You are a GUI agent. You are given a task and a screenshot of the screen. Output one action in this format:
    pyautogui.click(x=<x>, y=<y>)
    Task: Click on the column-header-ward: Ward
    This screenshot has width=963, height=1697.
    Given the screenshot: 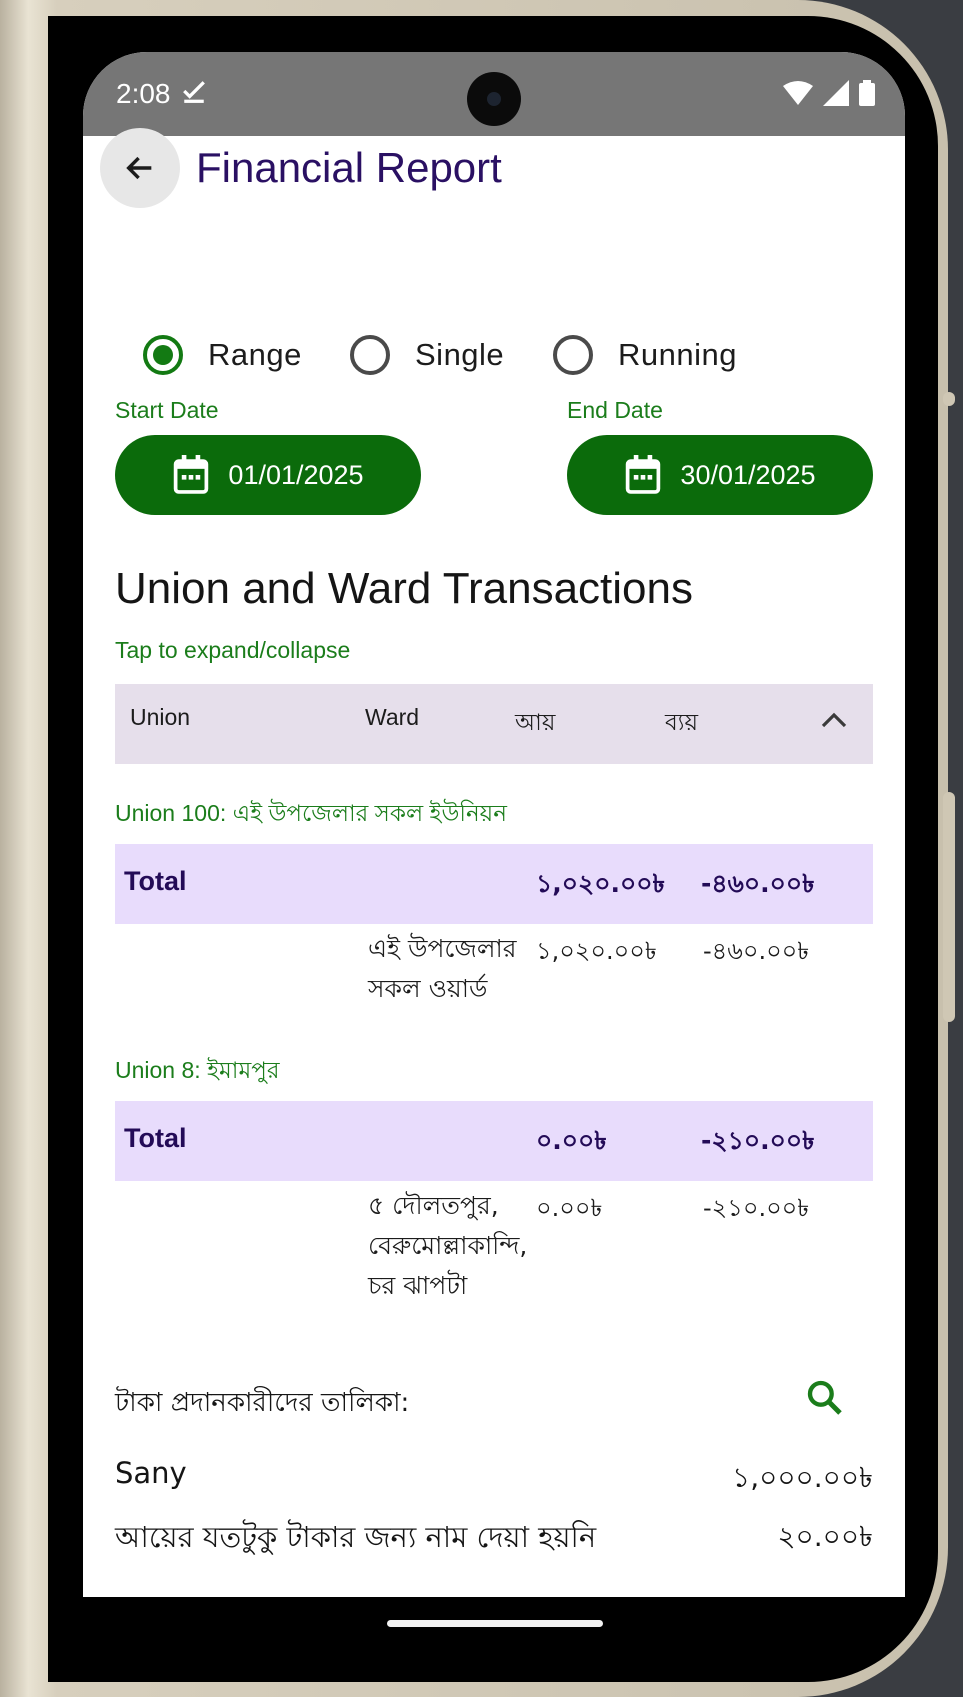 What is the action you would take?
    pyautogui.click(x=392, y=717)
    